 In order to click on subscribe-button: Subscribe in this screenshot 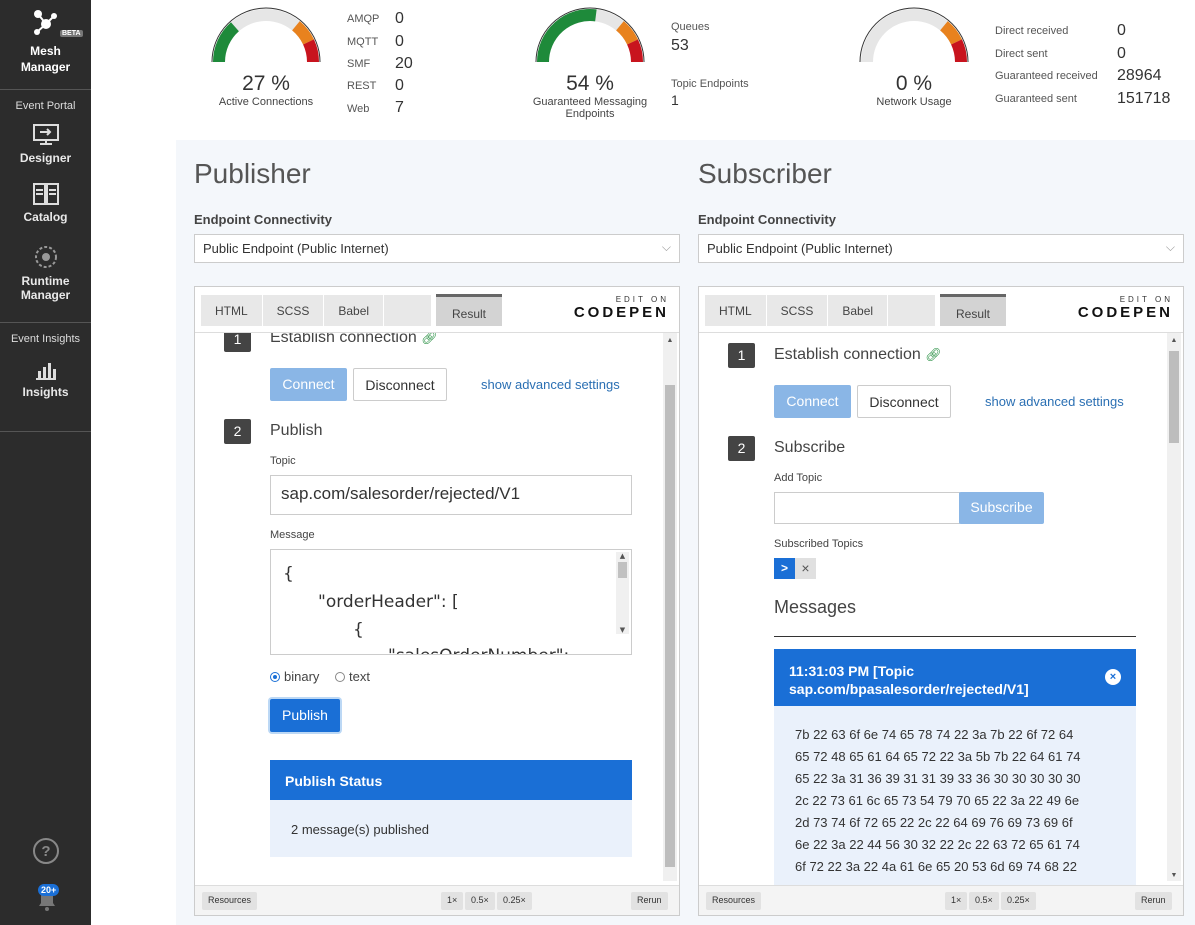, I will do `click(1001, 508)`.